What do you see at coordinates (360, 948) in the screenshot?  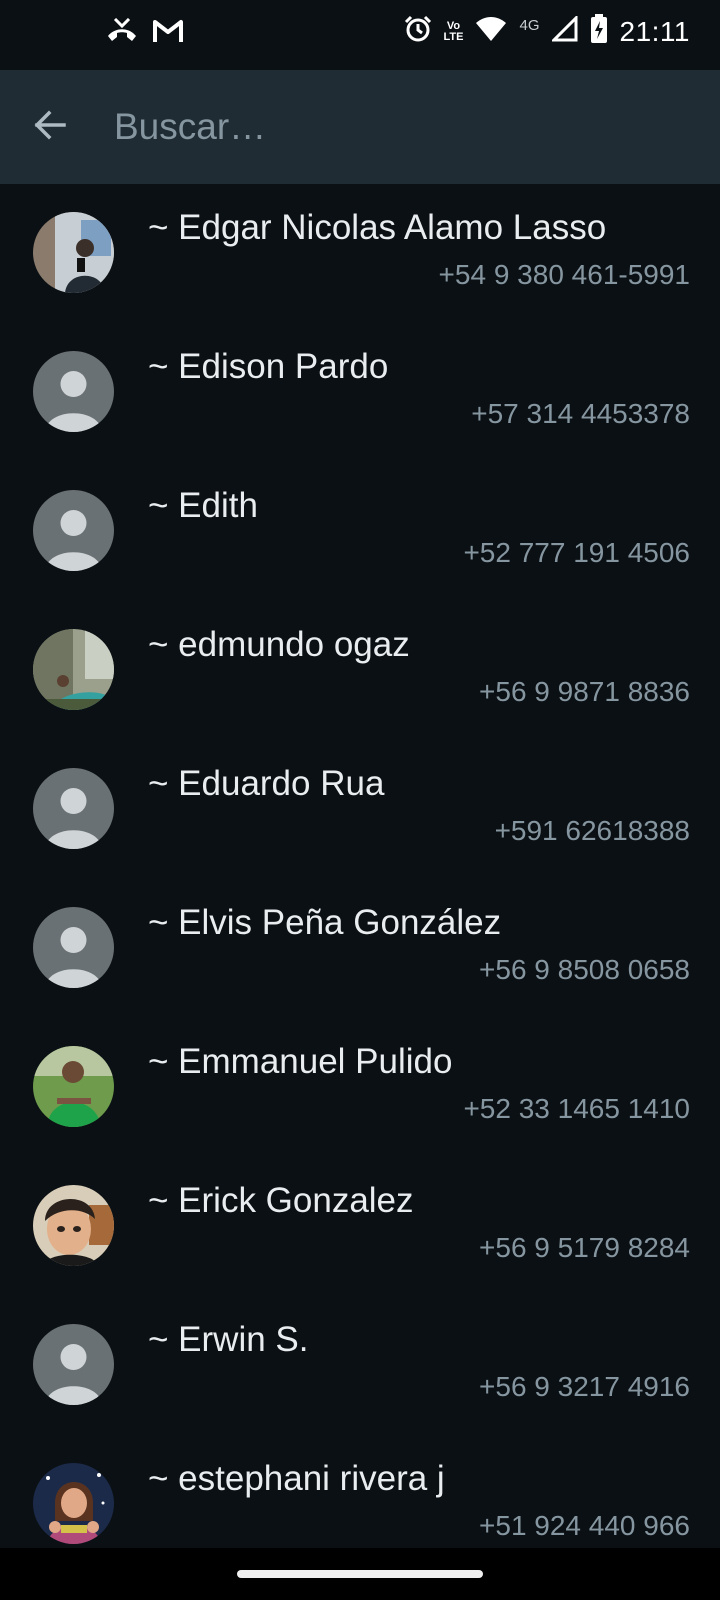 I see `contact-row: ~ Elvis Peña González +56 9 8508 0658` at bounding box center [360, 948].